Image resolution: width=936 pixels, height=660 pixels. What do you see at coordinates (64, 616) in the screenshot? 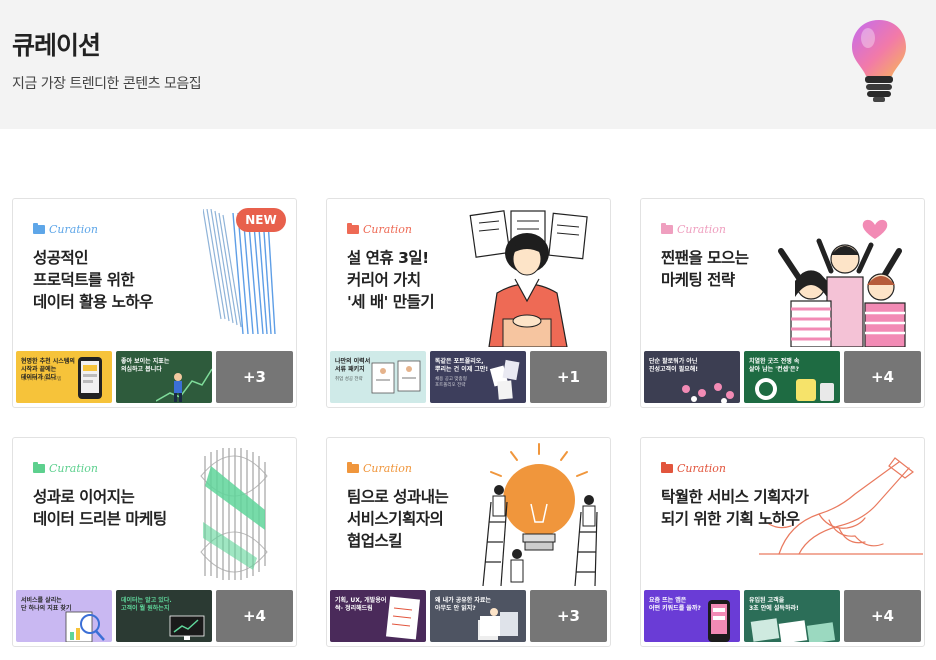
I see `thumbnail: 서비스를 살리는 단 하나의 지표 찾기` at bounding box center [64, 616].